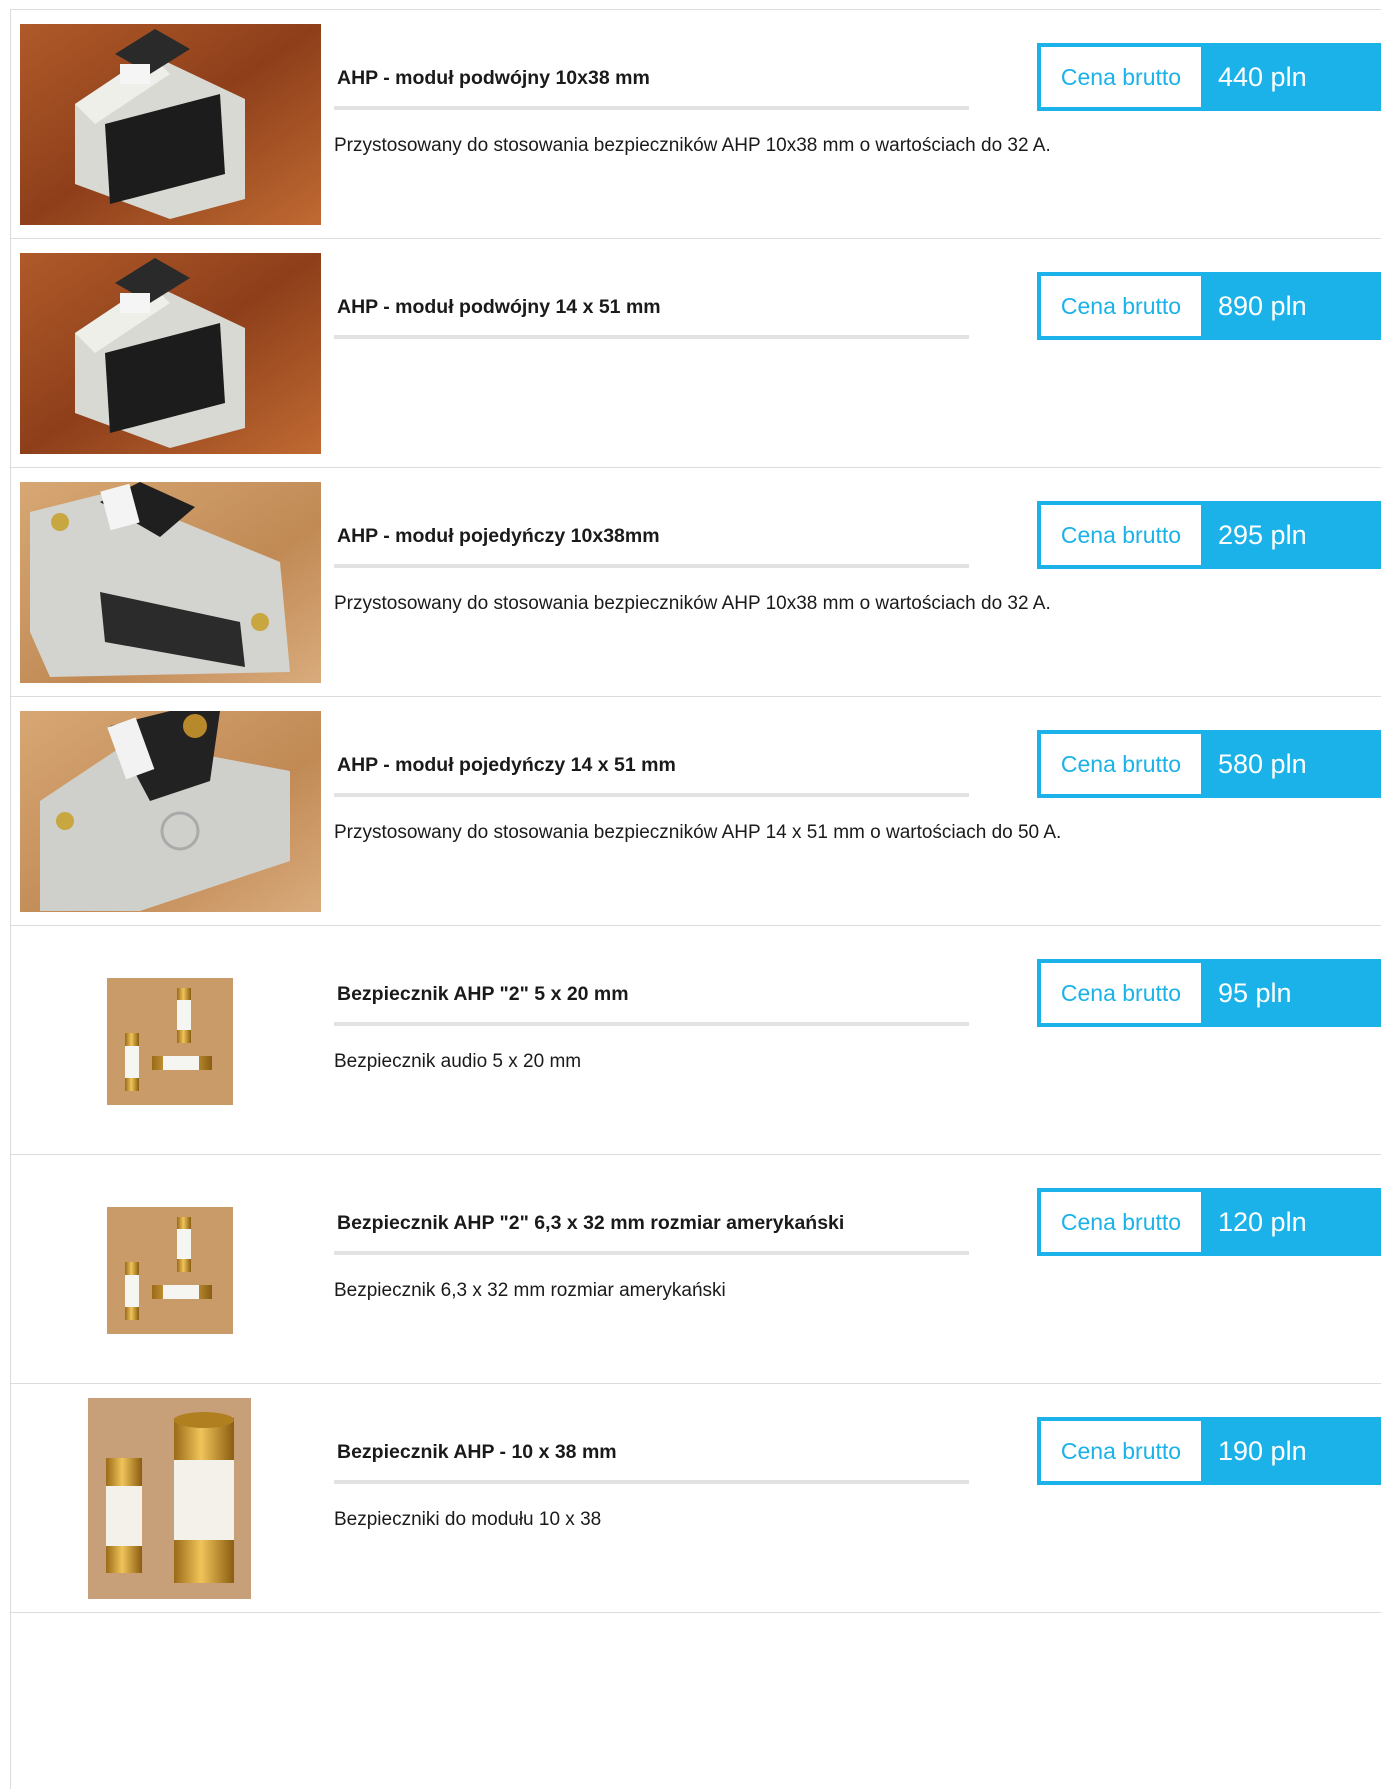  What do you see at coordinates (1209, 306) in the screenshot?
I see `price-box: Cena brutto 890 pln` at bounding box center [1209, 306].